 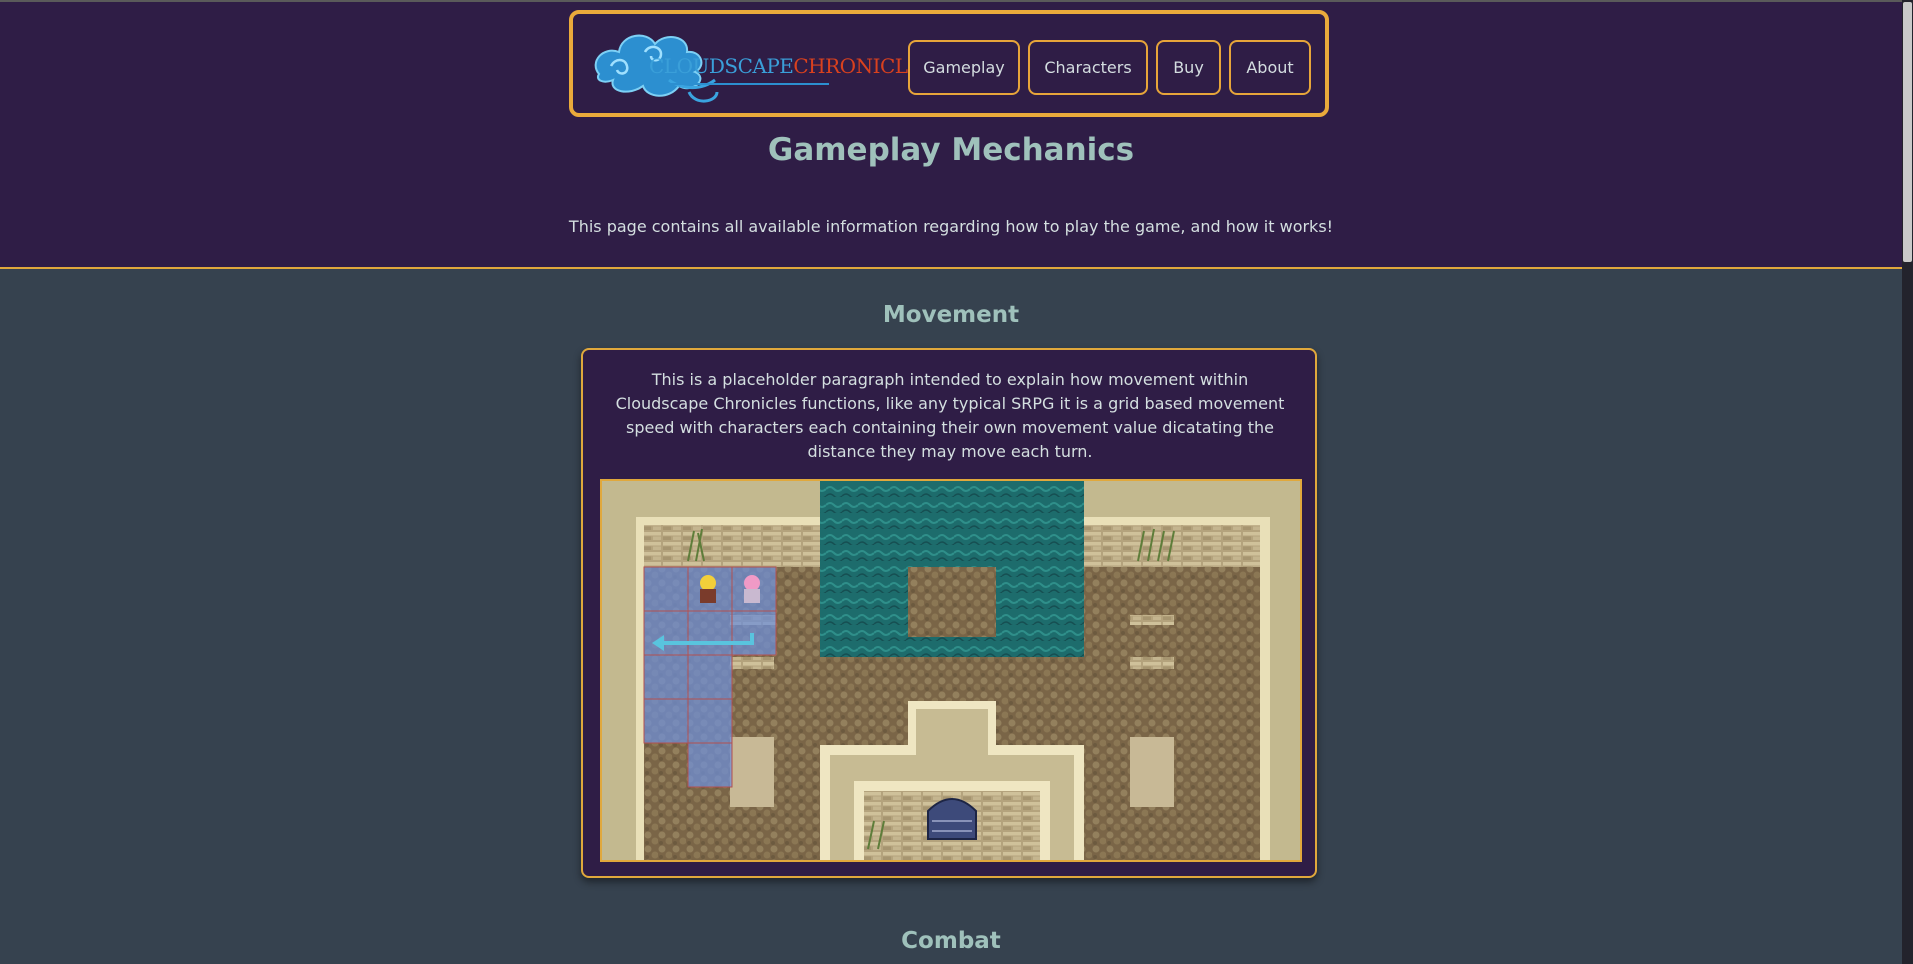 I want to click on section-title-combat: Combat, so click(x=951, y=941).